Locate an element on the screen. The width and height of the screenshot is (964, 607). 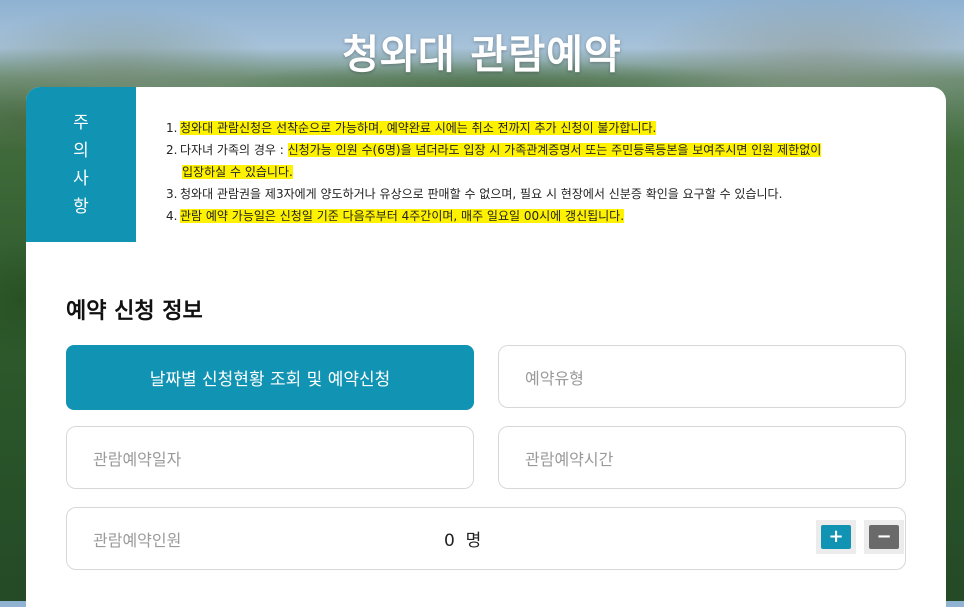
section-title: 예약 신청 정보 is located at coordinates (134, 311).